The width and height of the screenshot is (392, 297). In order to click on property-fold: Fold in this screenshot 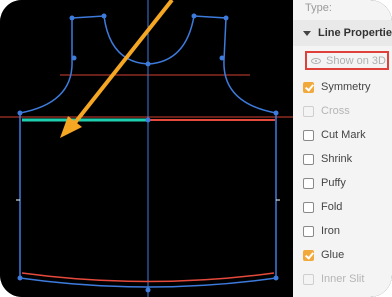, I will do `click(342, 207)`.